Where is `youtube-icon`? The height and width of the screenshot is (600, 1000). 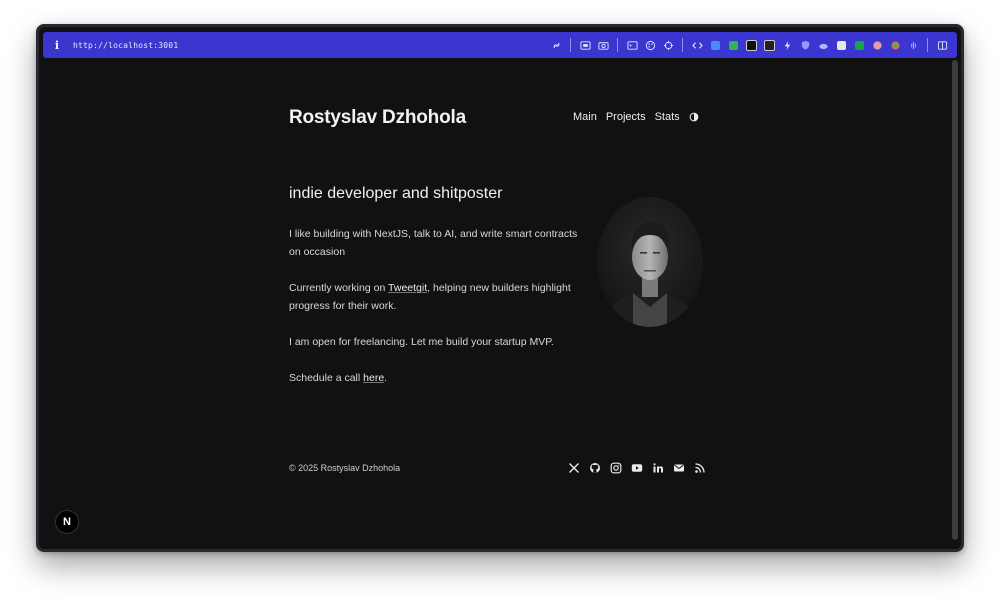
youtube-icon is located at coordinates (637, 468).